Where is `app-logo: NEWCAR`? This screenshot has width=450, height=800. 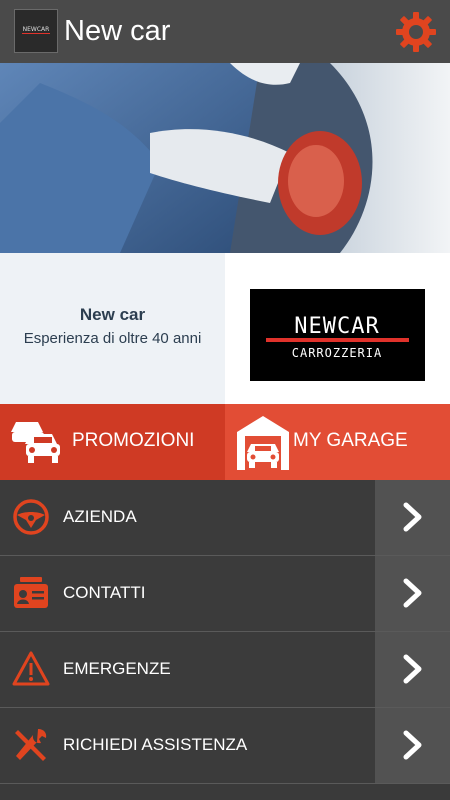
app-logo: NEWCAR is located at coordinates (36, 31).